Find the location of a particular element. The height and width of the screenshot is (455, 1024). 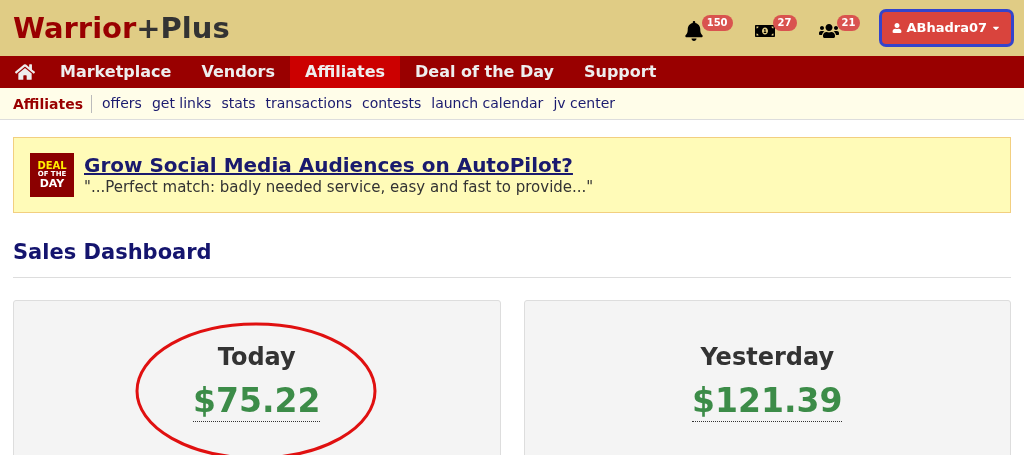

logo: Warrior+Plus is located at coordinates (121, 28).